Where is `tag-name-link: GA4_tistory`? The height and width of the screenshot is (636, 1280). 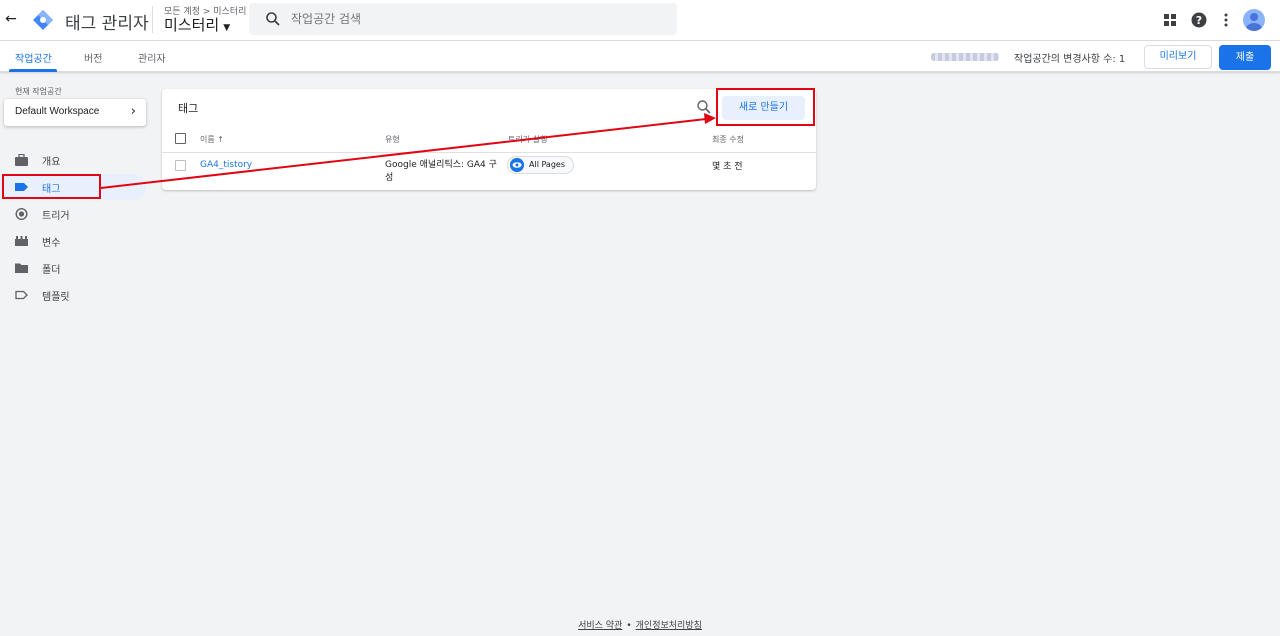 tag-name-link: GA4_tistory is located at coordinates (226, 165).